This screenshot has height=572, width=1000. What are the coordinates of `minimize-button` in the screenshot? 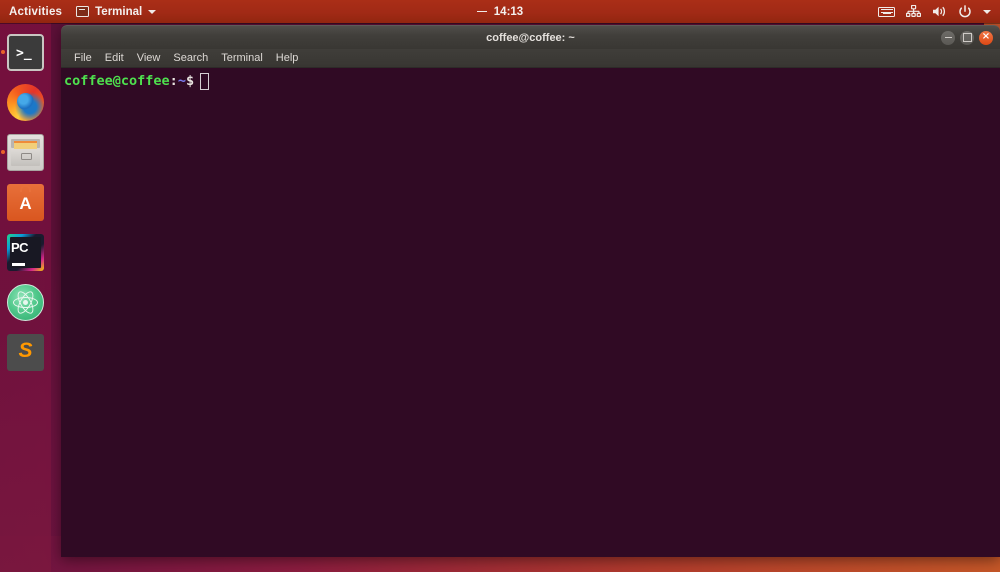 It's located at (948, 37).